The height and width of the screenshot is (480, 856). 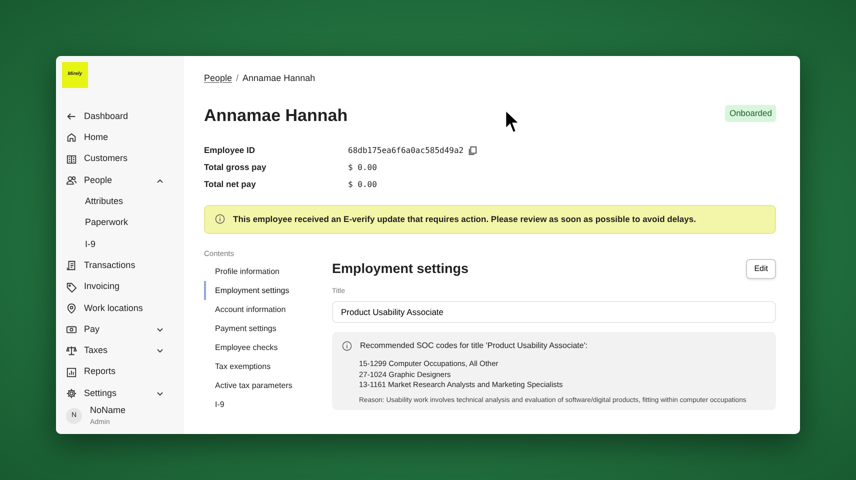 I want to click on contents-nav-item: Active tax parameters, so click(x=260, y=385).